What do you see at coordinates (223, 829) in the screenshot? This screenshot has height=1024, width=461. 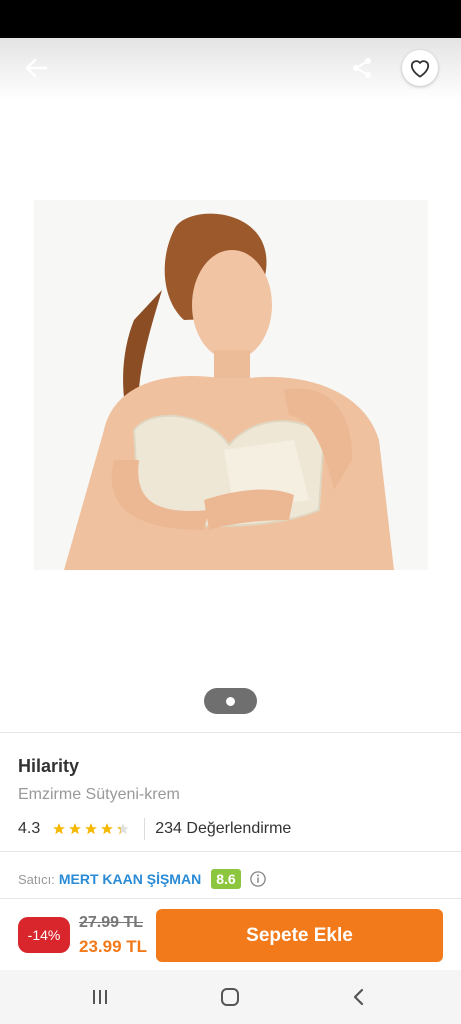 I see `review-count: 234 Değerlendirme` at bounding box center [223, 829].